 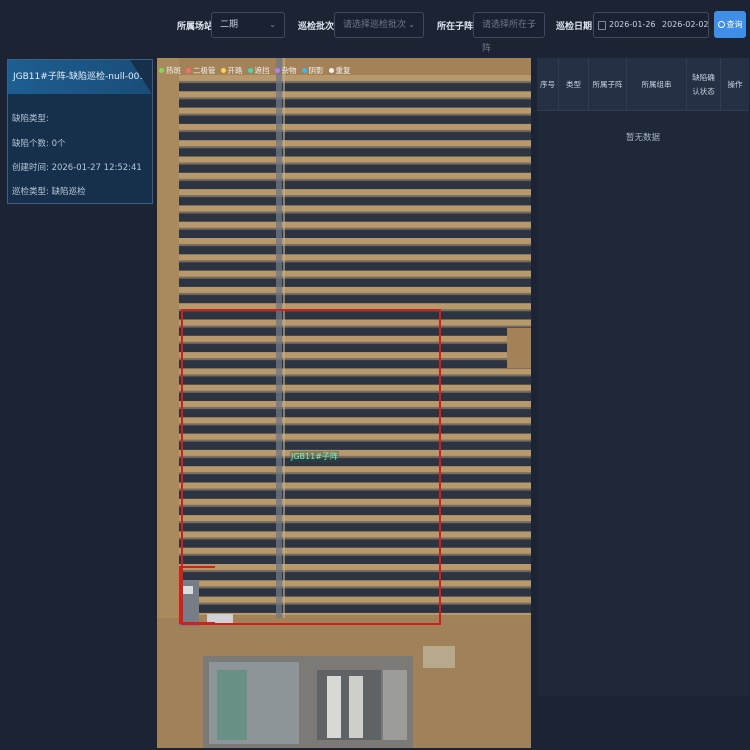 I want to click on batch-label: 巡检批次:, so click(x=318, y=27).